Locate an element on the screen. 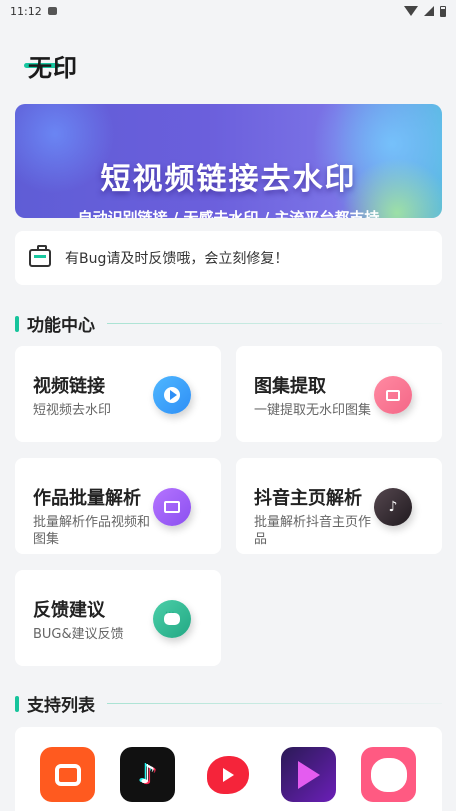 The width and height of the screenshot is (456, 811). douyin-icon: ♪ is located at coordinates (393, 507).